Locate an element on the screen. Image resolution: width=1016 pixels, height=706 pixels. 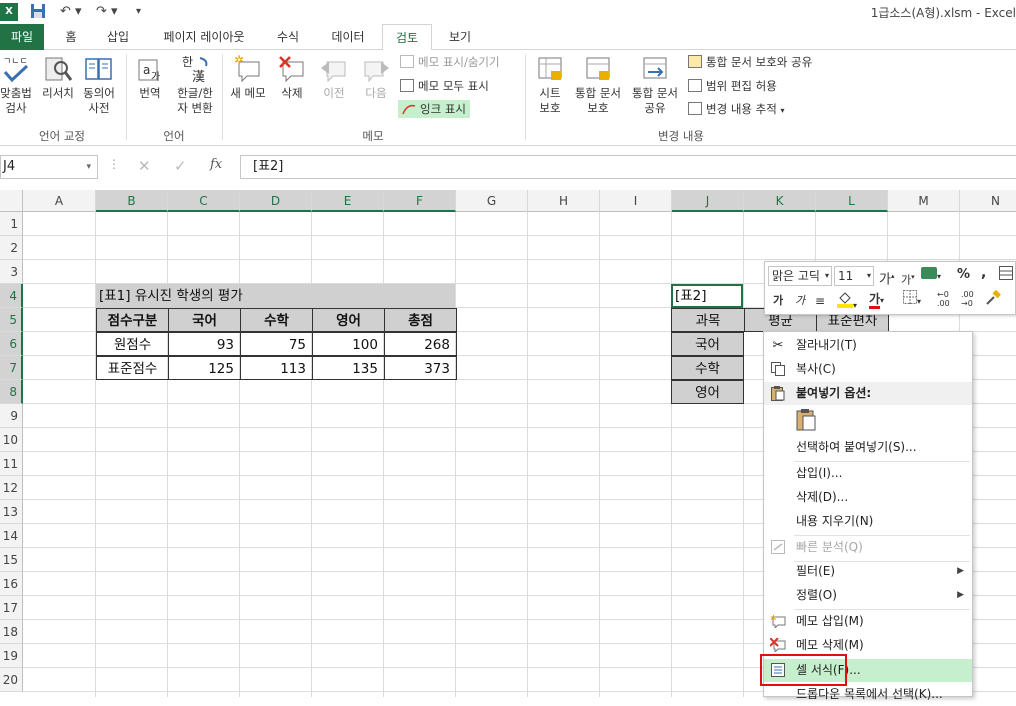
row-header-9: 9 is located at coordinates (11, 416).